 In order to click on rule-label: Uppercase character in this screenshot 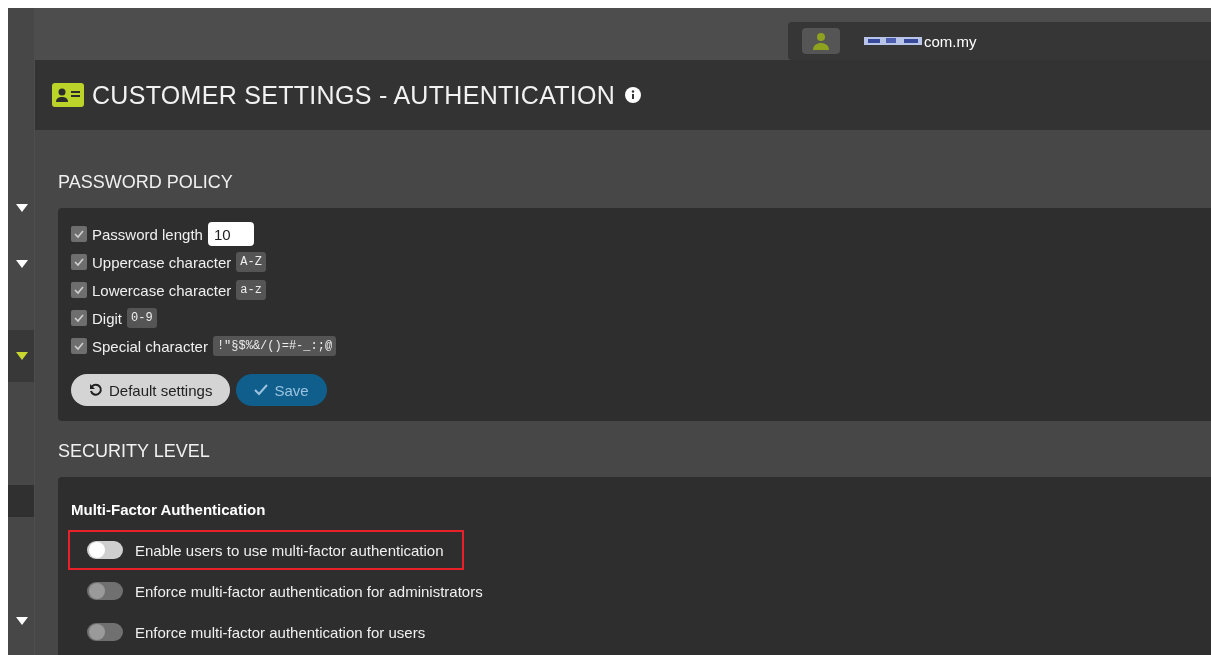, I will do `click(162, 262)`.